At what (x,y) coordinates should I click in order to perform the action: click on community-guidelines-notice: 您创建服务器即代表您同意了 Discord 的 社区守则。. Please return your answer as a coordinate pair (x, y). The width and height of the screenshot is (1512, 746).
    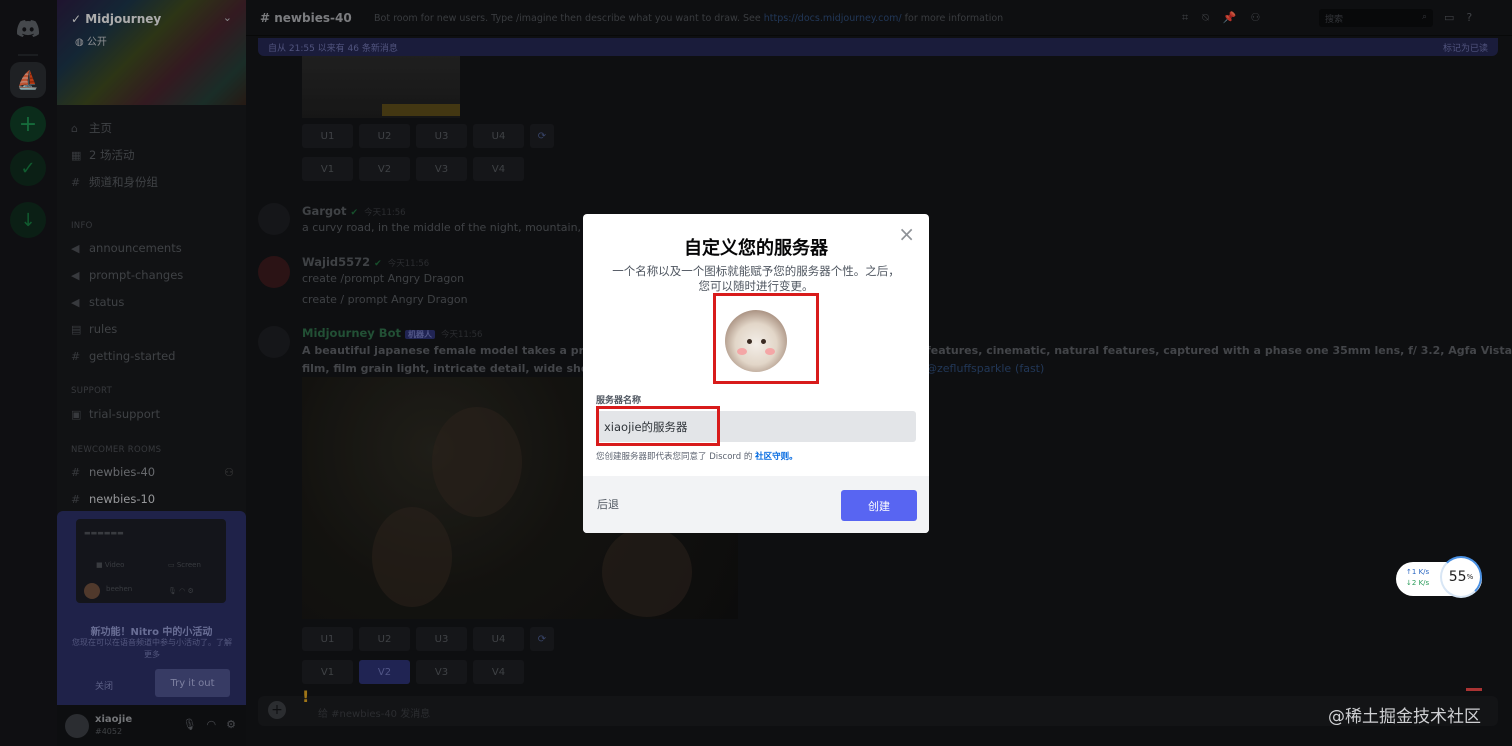
    Looking at the image, I should click on (697, 456).